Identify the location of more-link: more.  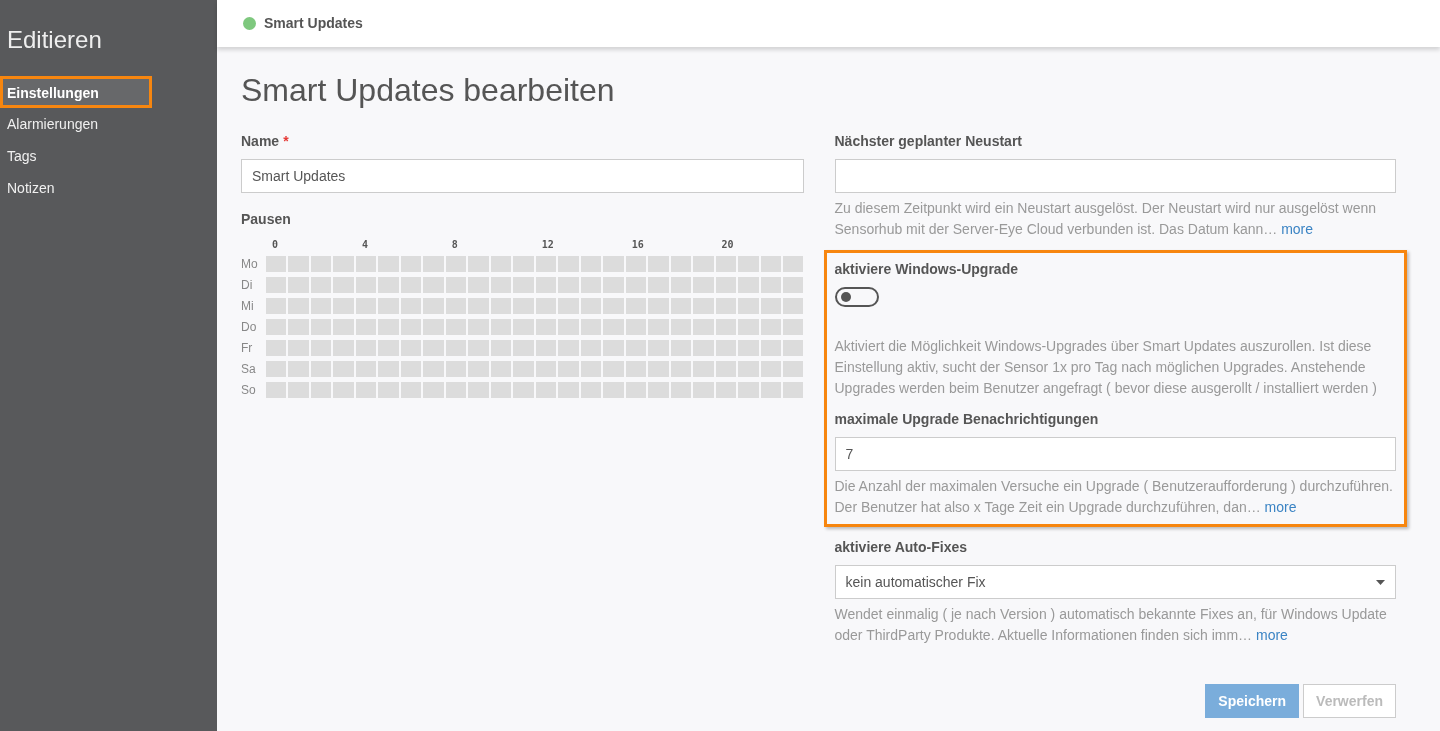
(1297, 229).